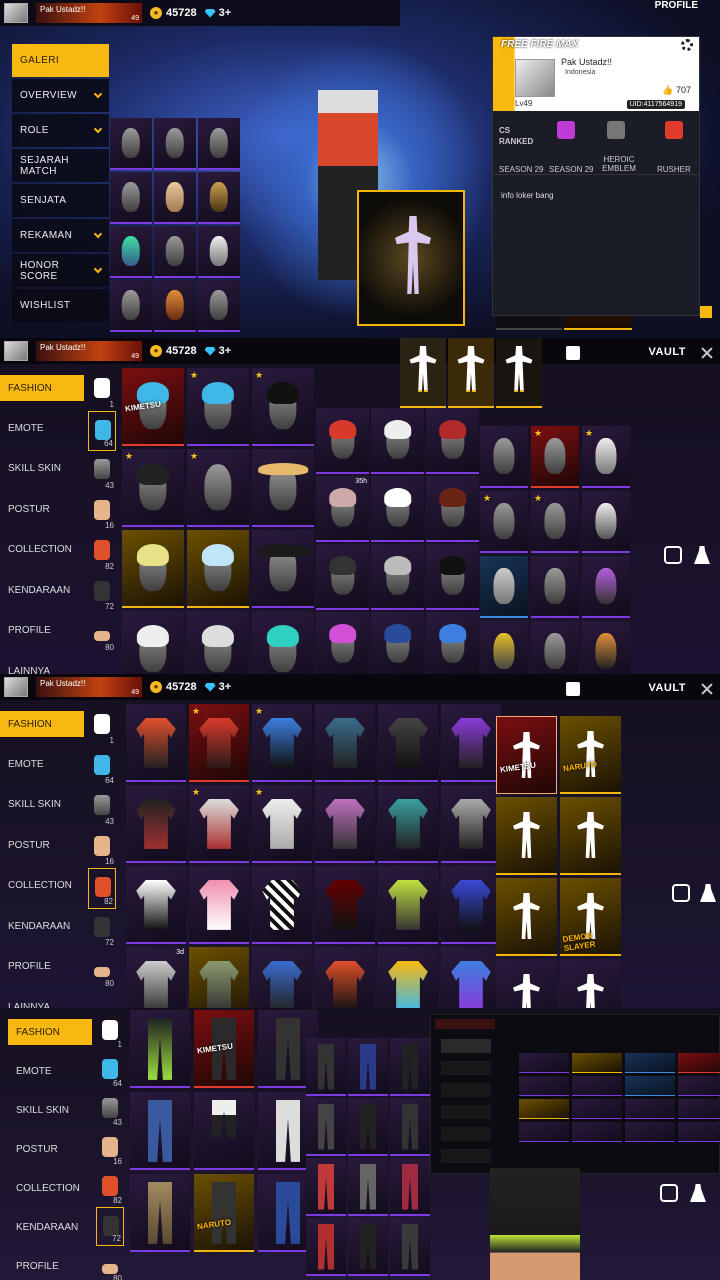 The image size is (720, 1280). Describe the element at coordinates (687, 45) in the screenshot. I see `gear-icon` at that location.